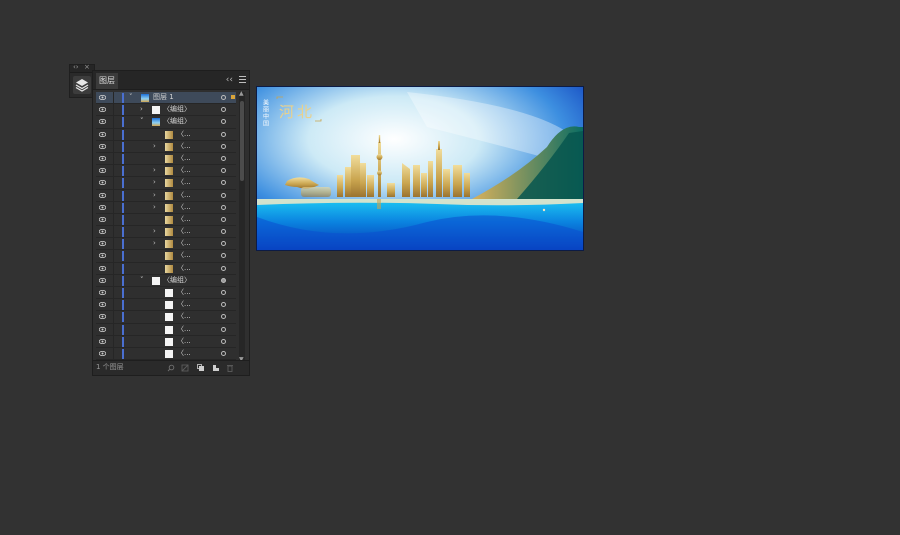 The width and height of the screenshot is (900, 535). What do you see at coordinates (420, 168) in the screenshot?
I see `artboard: 美丽中国 河北` at bounding box center [420, 168].